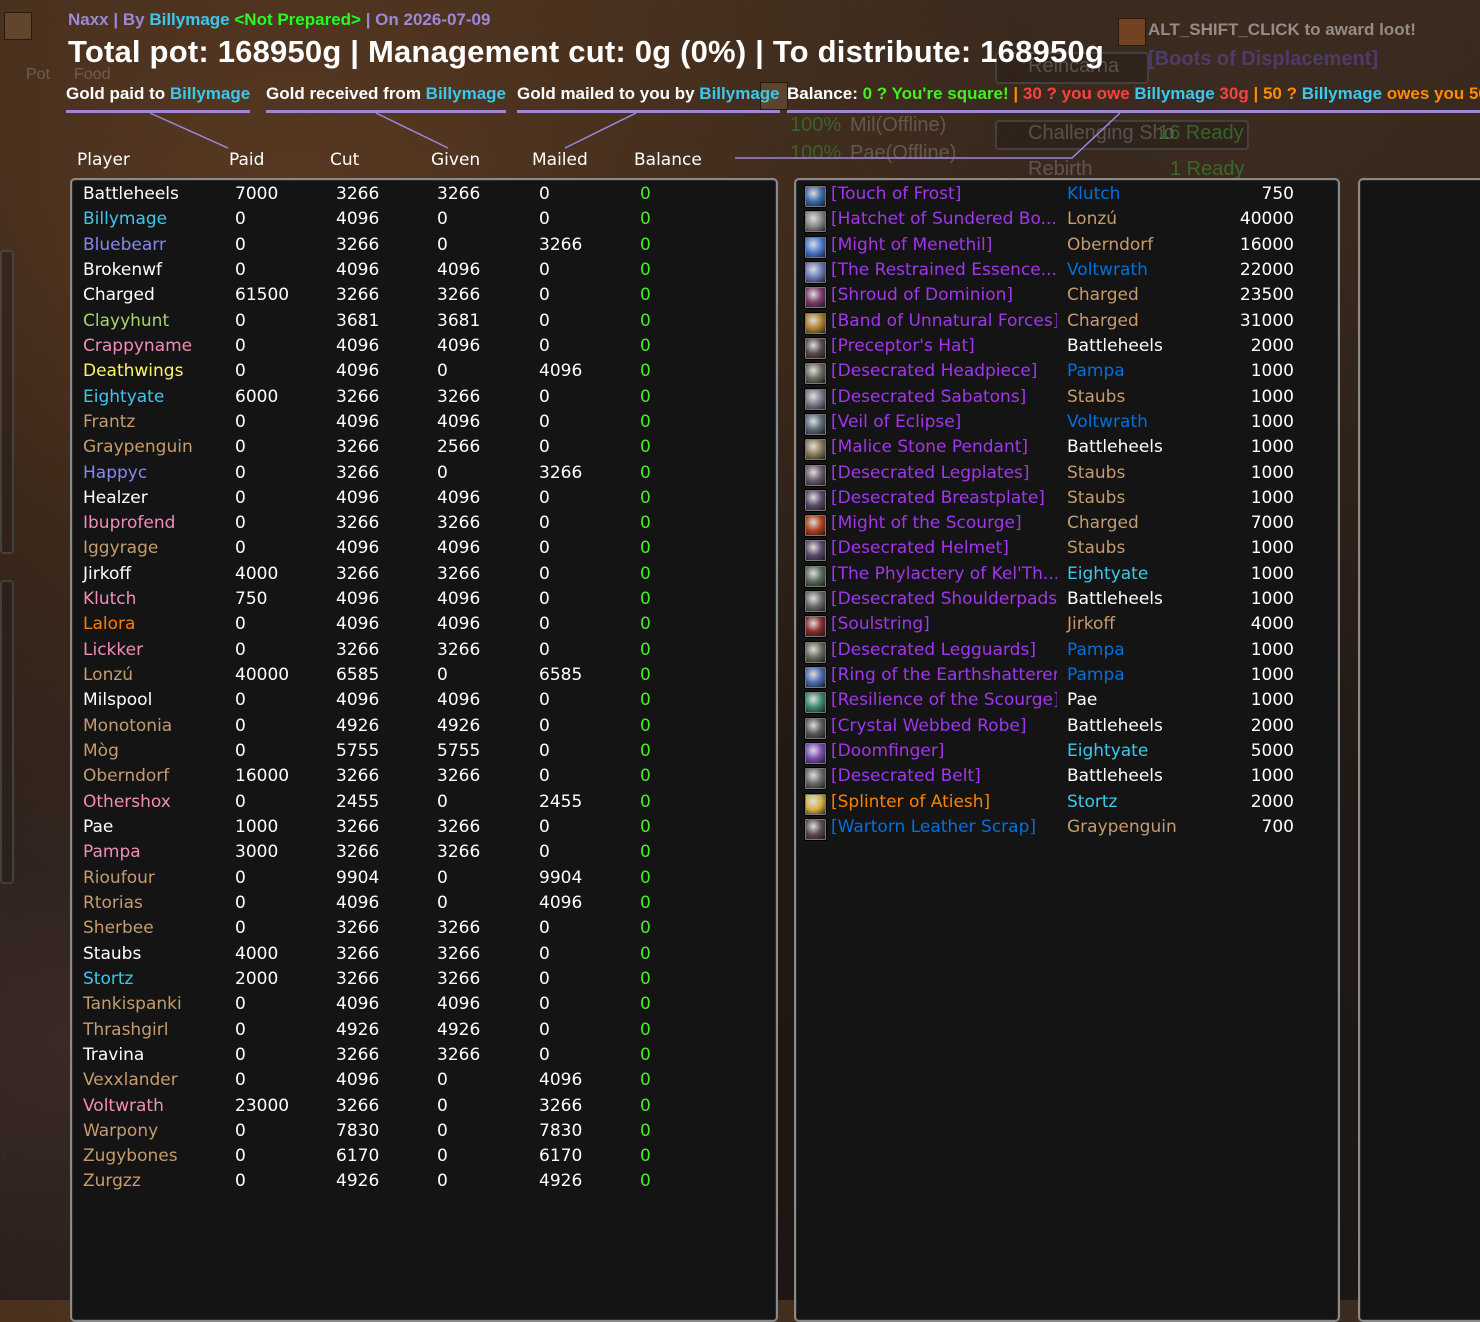 The image size is (1480, 1322). I want to click on loot-row: [Malice Stone Pendant] Battleheels 1000, so click(1065, 449).